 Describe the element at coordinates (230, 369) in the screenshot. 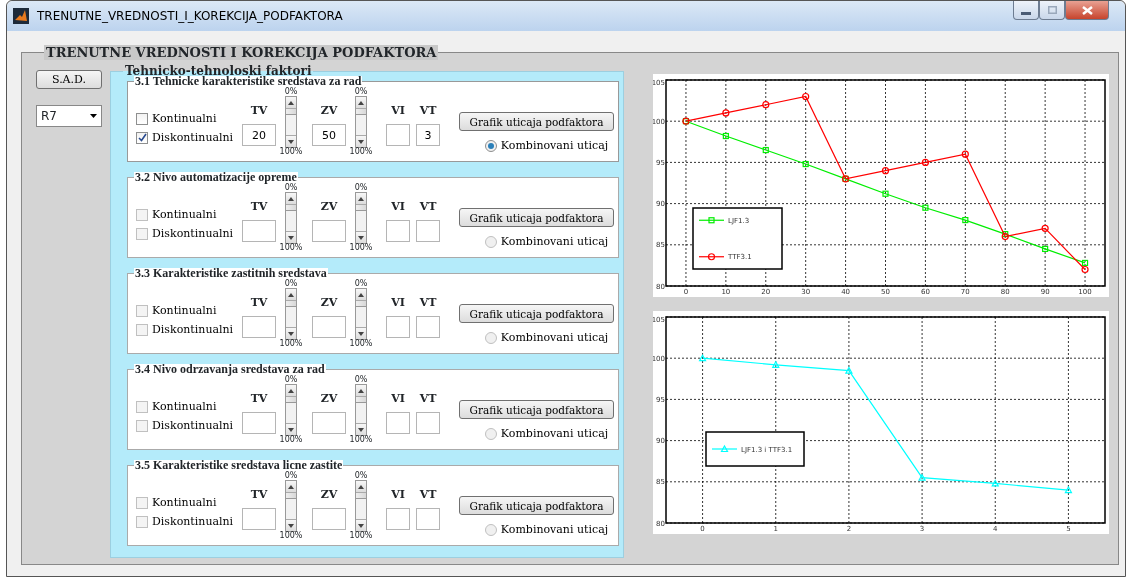

I see `group-title: 3.4 Nivo odrzavanja sredstava za rad` at that location.